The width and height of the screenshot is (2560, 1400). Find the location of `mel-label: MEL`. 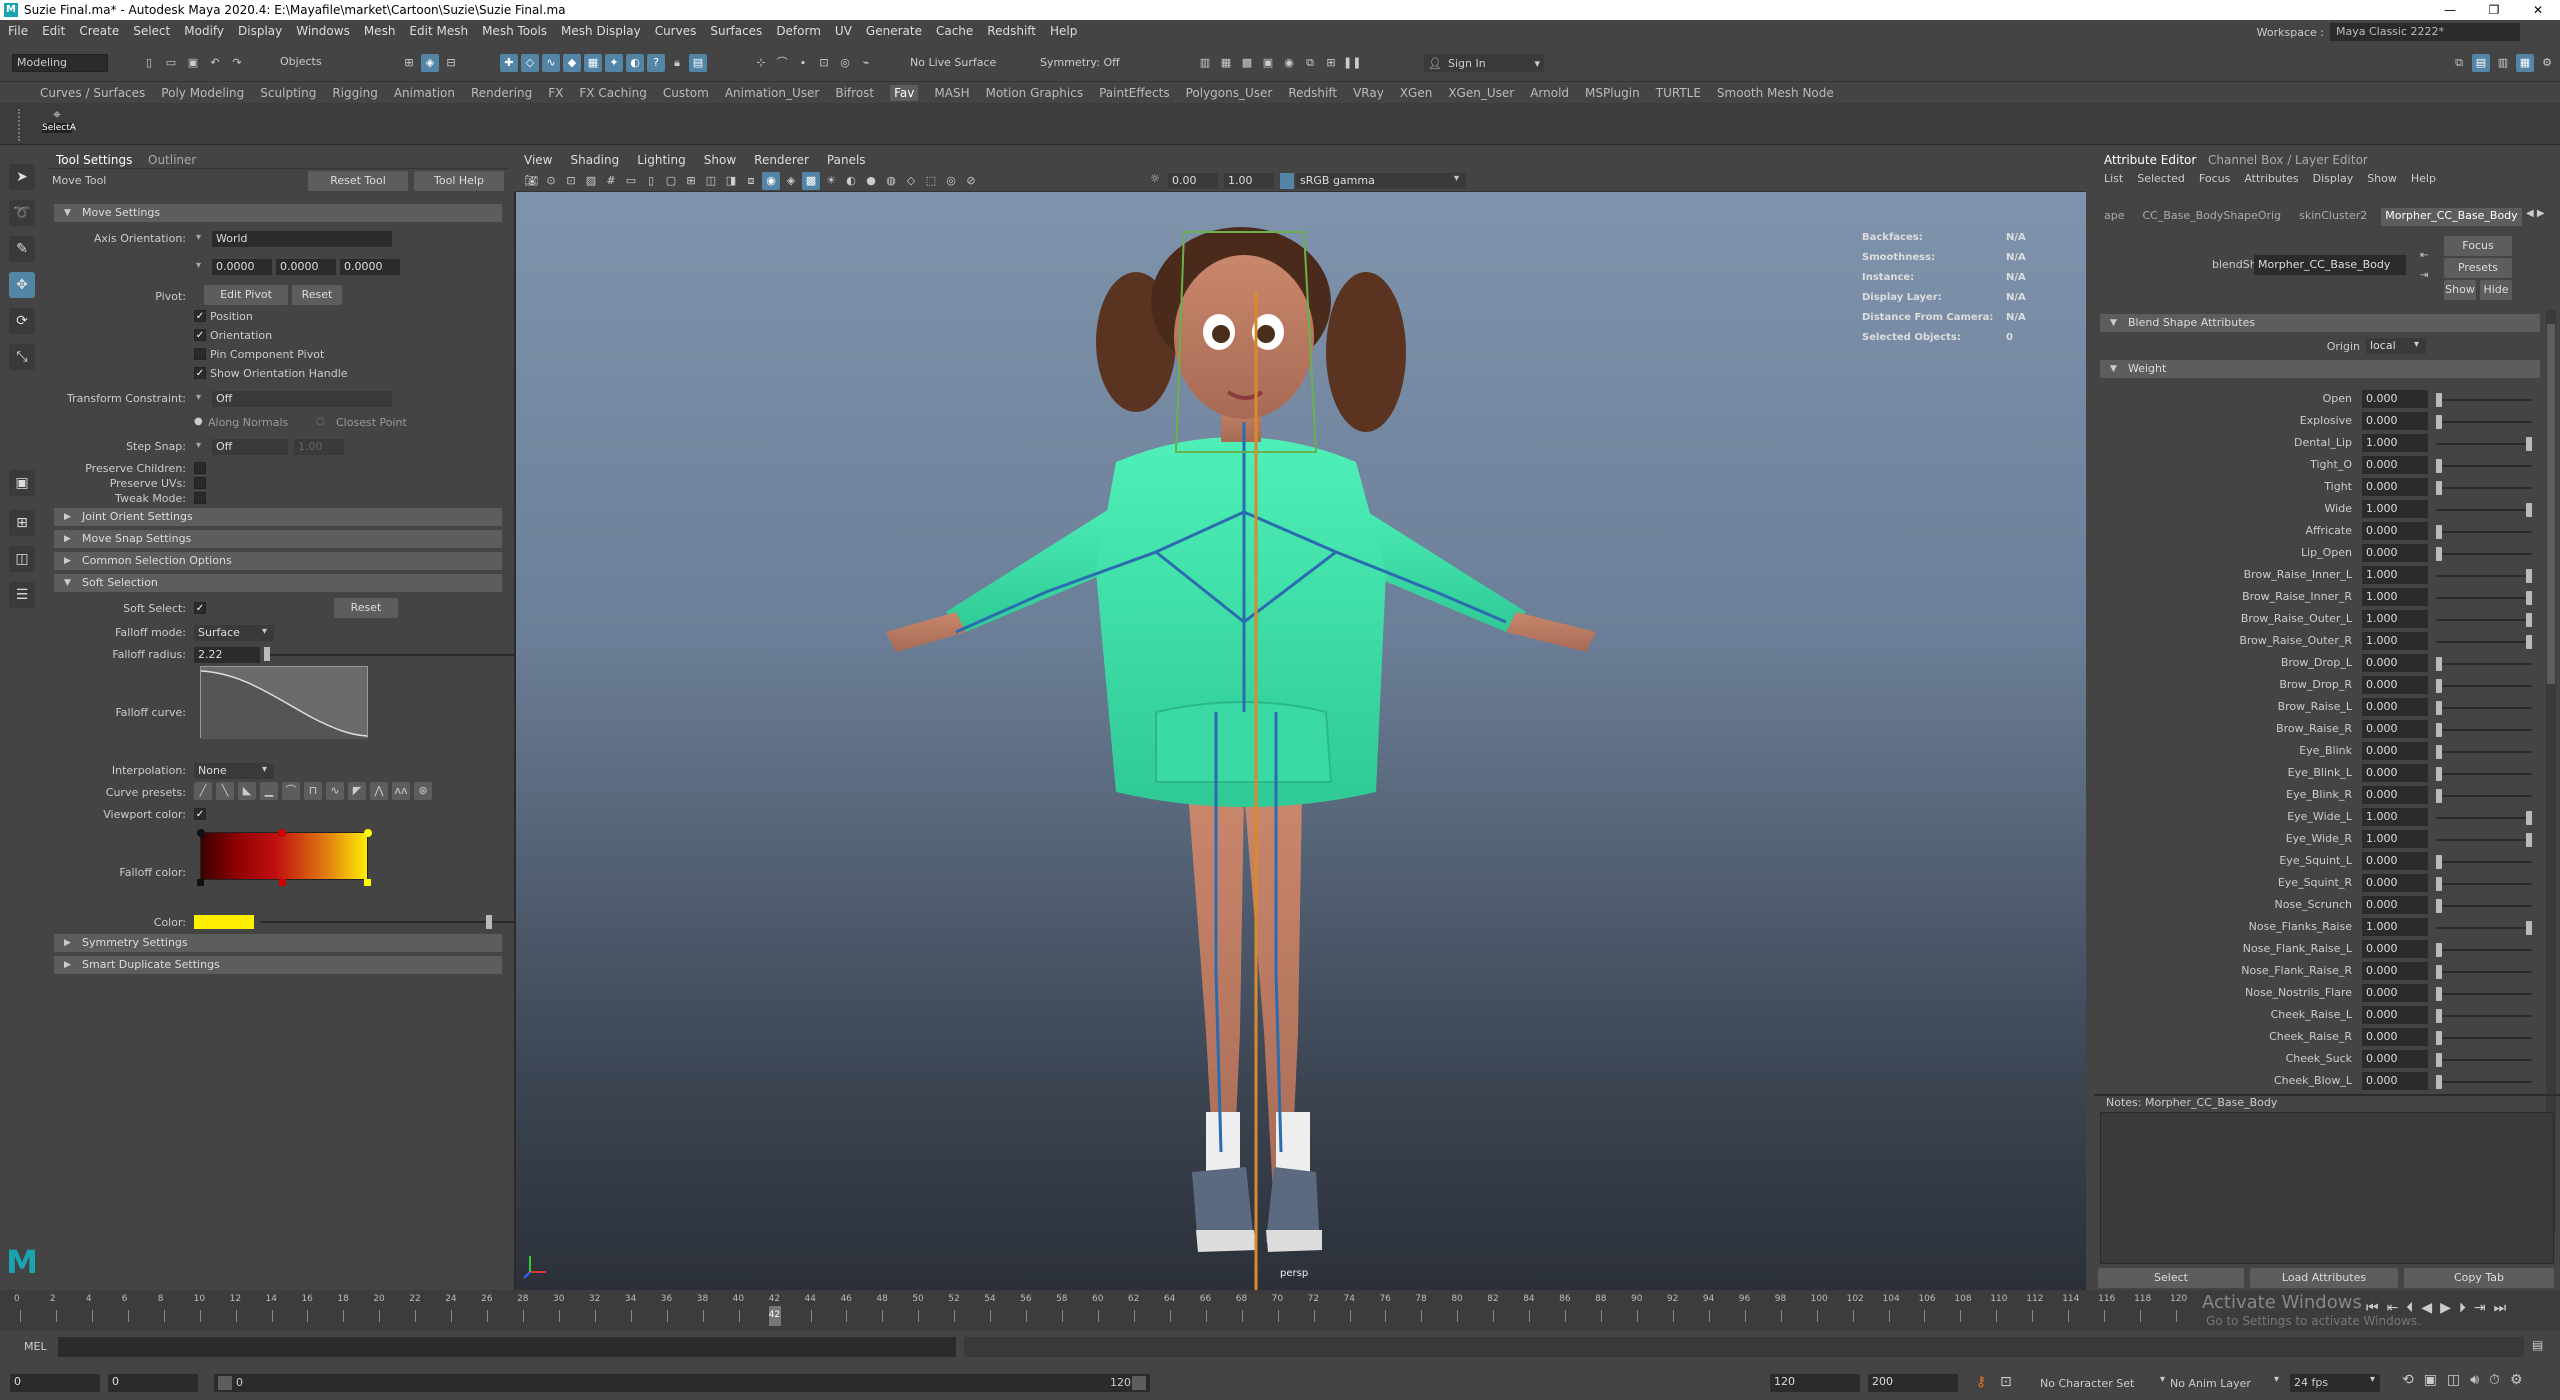

mel-label: MEL is located at coordinates (35, 1346).